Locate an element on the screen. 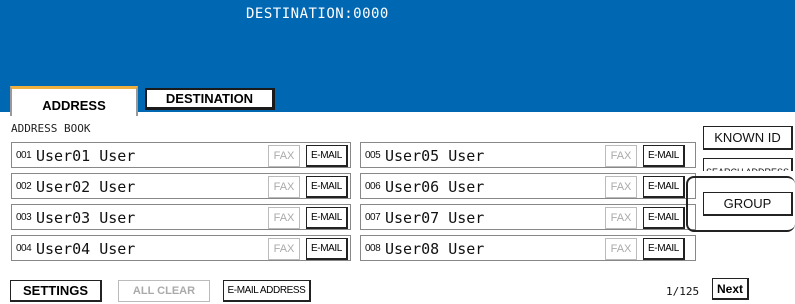 The image size is (795, 304). entry-number: 001 is located at coordinates (24, 155).